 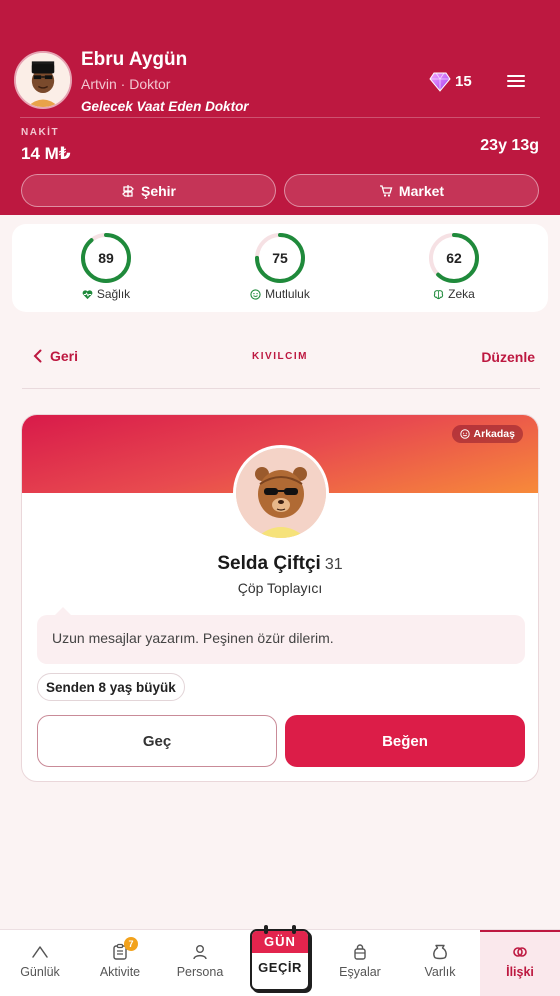 I want to click on player-avatar, so click(x=43, y=80).